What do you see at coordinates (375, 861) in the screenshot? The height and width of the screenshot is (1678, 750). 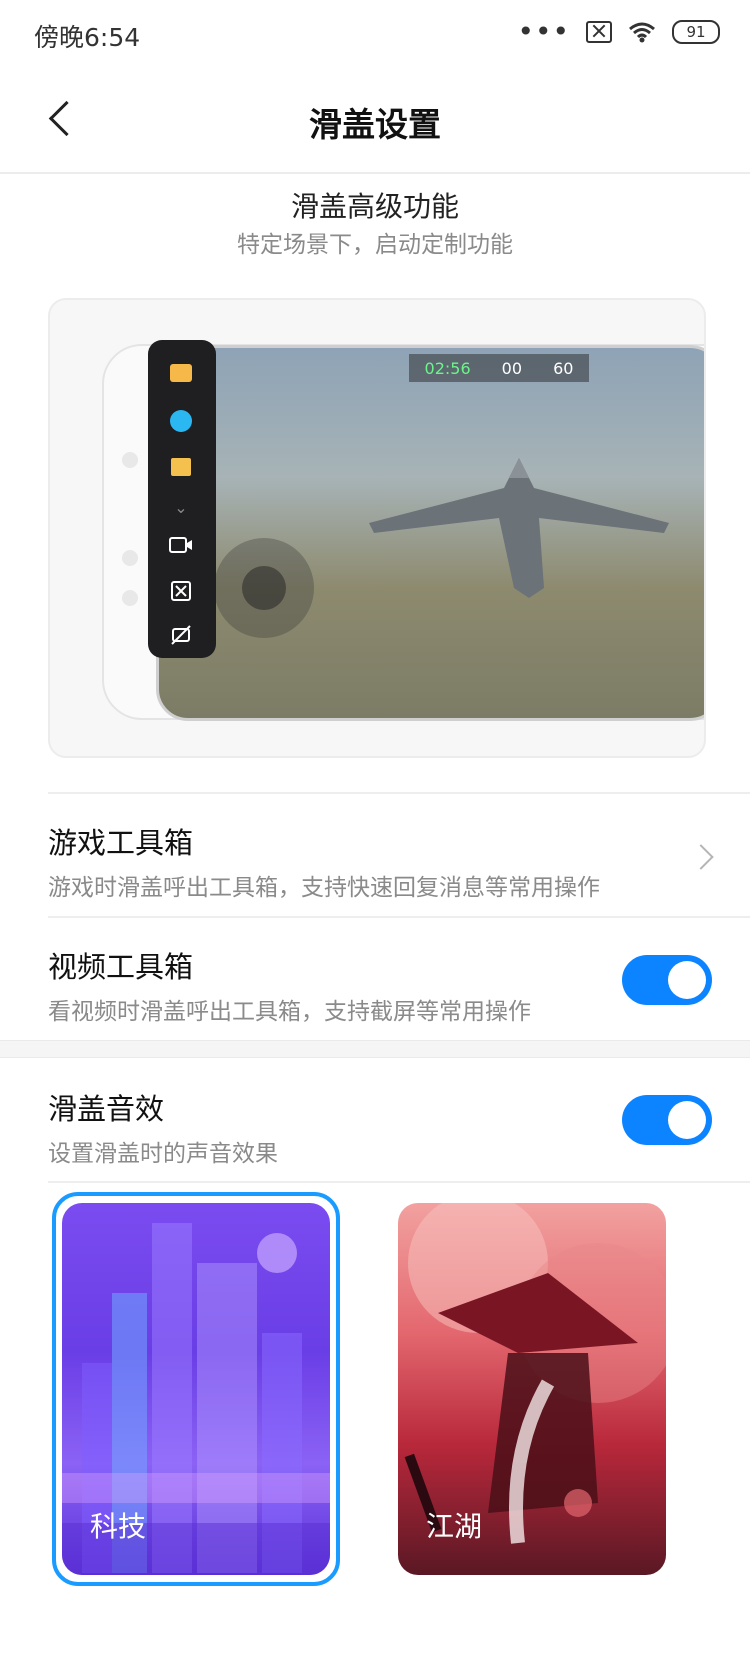 I see `setting-game-toolbox: 游戏工具箱 游戏时滑盖呼出工具箱，支持快速回复消息等常用操作` at bounding box center [375, 861].